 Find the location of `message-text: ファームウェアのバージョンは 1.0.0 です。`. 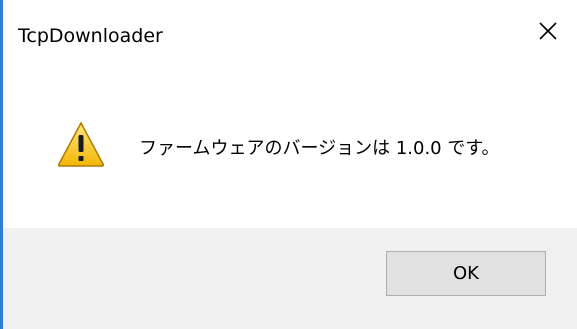

message-text: ファームウェアのバージョンは 1.0.0 です。 is located at coordinates (319, 148).